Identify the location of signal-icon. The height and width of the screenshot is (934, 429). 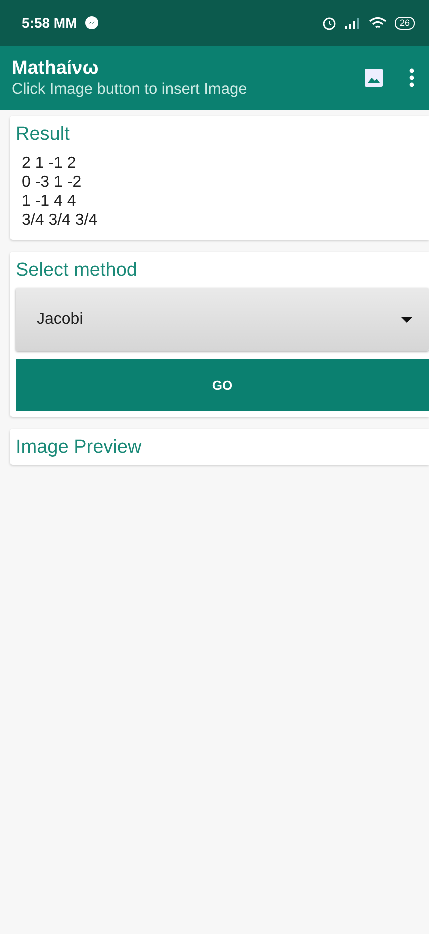
(352, 23).